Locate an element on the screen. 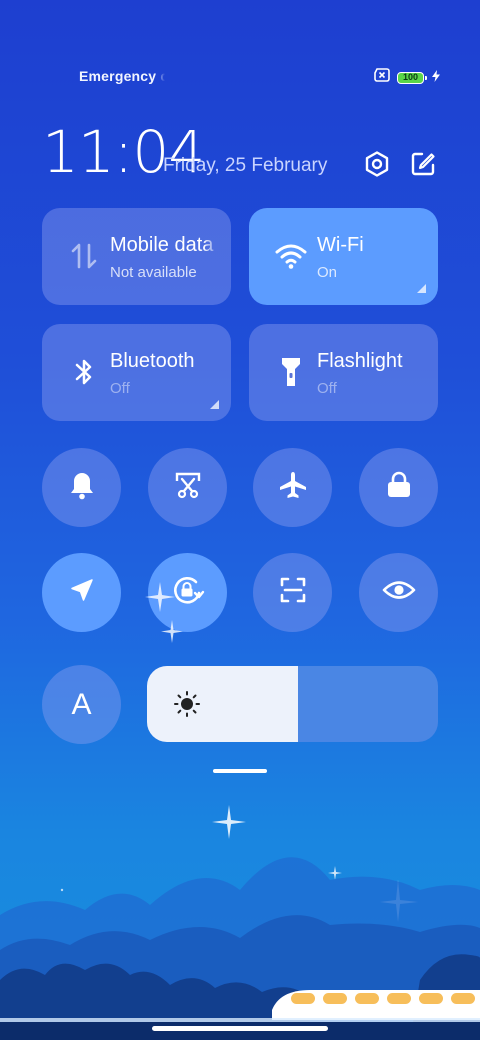 The image size is (480, 1040). screenshot-icon is located at coordinates (188, 487).